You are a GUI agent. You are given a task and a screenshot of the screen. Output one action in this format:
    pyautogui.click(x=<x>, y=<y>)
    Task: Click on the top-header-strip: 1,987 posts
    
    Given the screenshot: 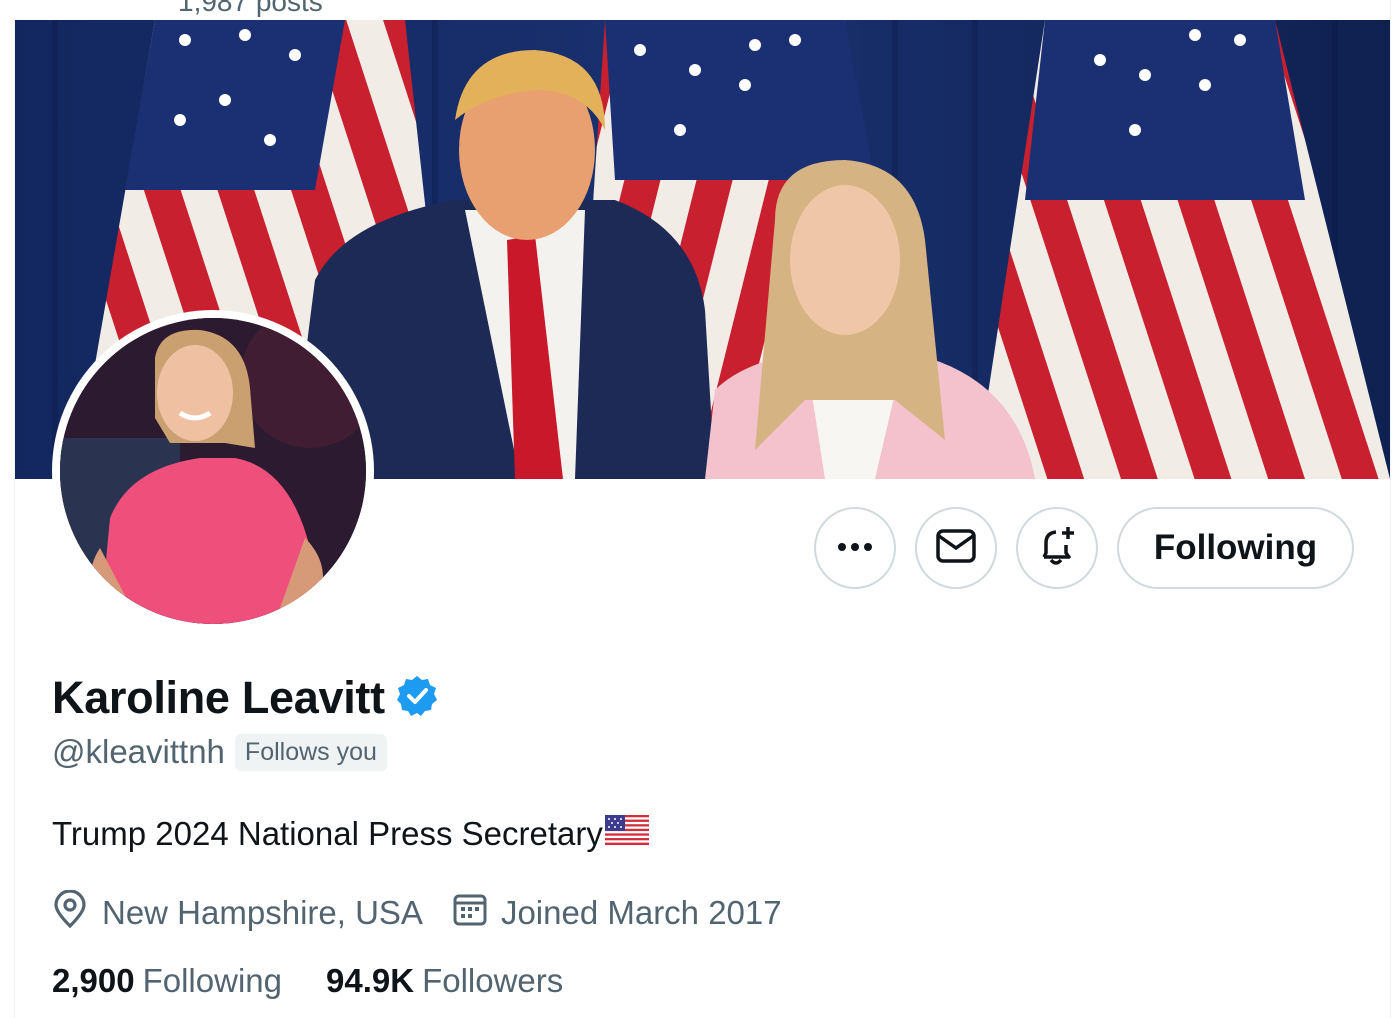 What is the action you would take?
    pyautogui.click(x=699, y=10)
    